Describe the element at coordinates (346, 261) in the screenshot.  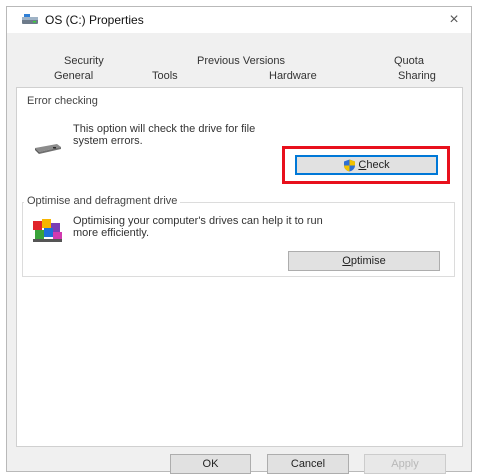
I see `optimise-button-mnemonic: O` at that location.